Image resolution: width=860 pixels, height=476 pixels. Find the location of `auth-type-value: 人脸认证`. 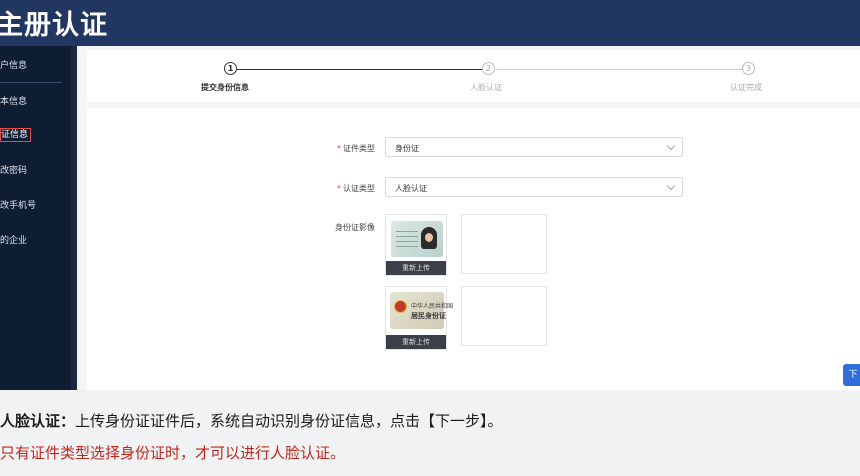

auth-type-value: 人脸认证 is located at coordinates (411, 188).